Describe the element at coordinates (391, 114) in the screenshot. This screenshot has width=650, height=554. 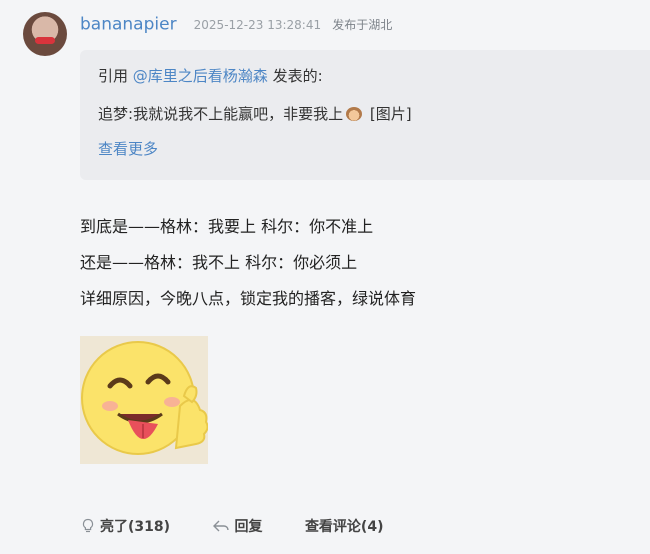
I see `quote-image-tag: [图片]` at that location.